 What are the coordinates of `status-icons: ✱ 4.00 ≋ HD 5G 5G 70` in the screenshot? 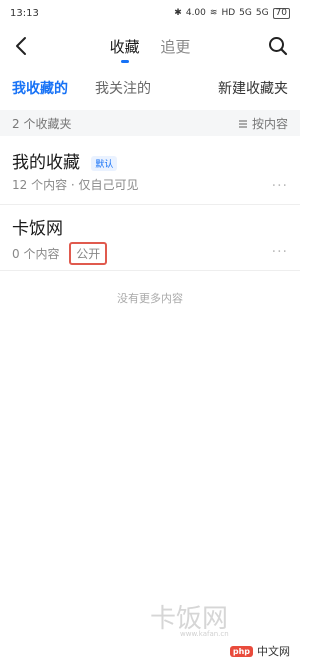 It's located at (232, 13).